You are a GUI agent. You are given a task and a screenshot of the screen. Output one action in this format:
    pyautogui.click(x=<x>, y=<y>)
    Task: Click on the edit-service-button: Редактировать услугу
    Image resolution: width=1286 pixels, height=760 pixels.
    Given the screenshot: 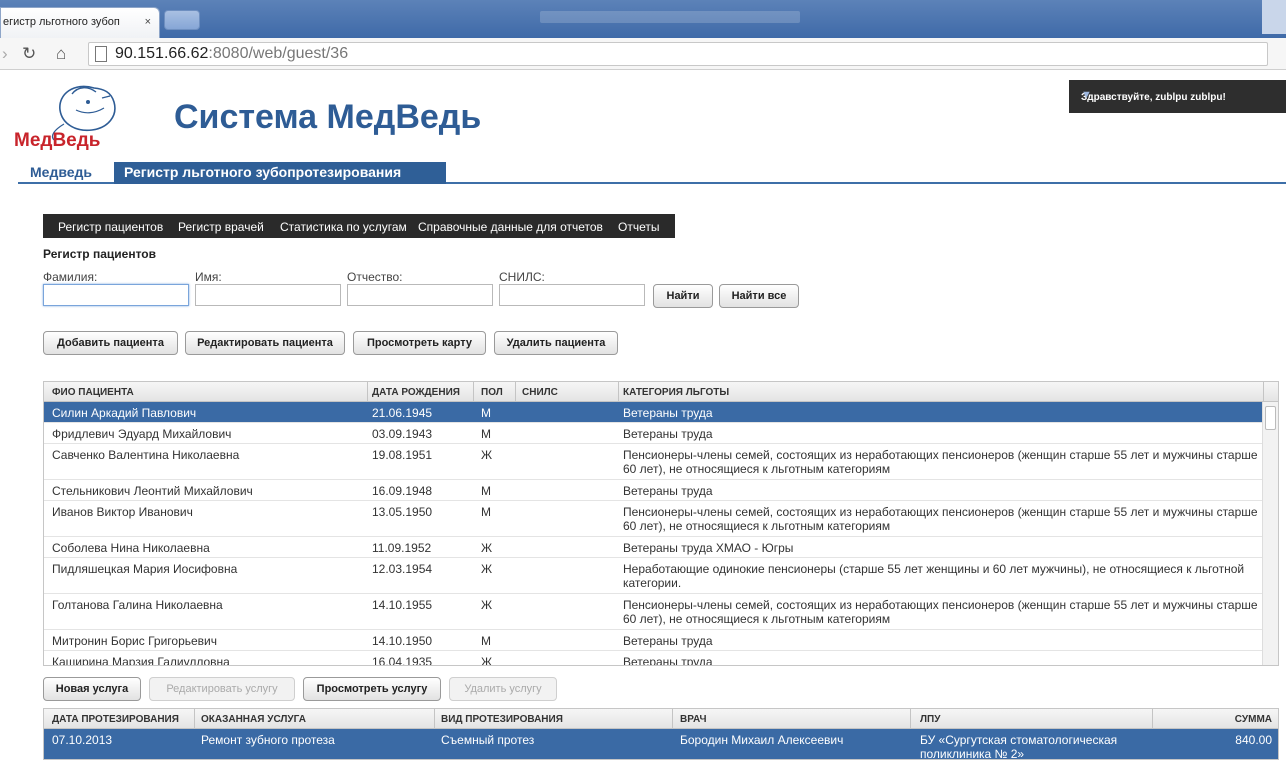 What is the action you would take?
    pyautogui.click(x=222, y=689)
    